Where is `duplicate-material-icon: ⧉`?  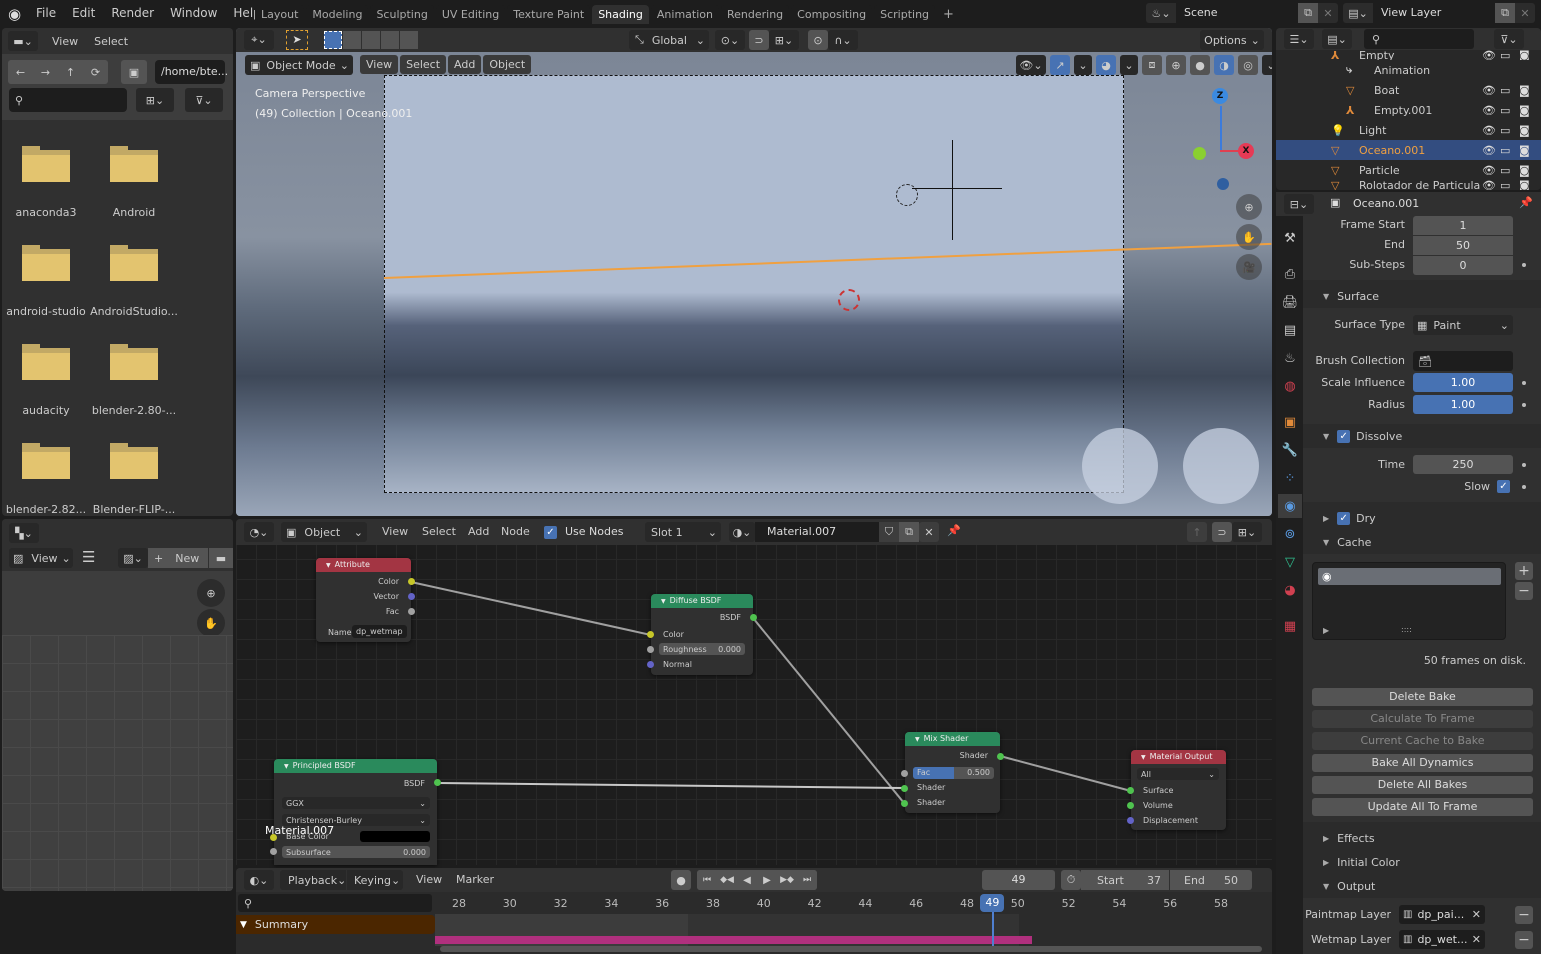
duplicate-material-icon: ⧉ is located at coordinates (909, 532).